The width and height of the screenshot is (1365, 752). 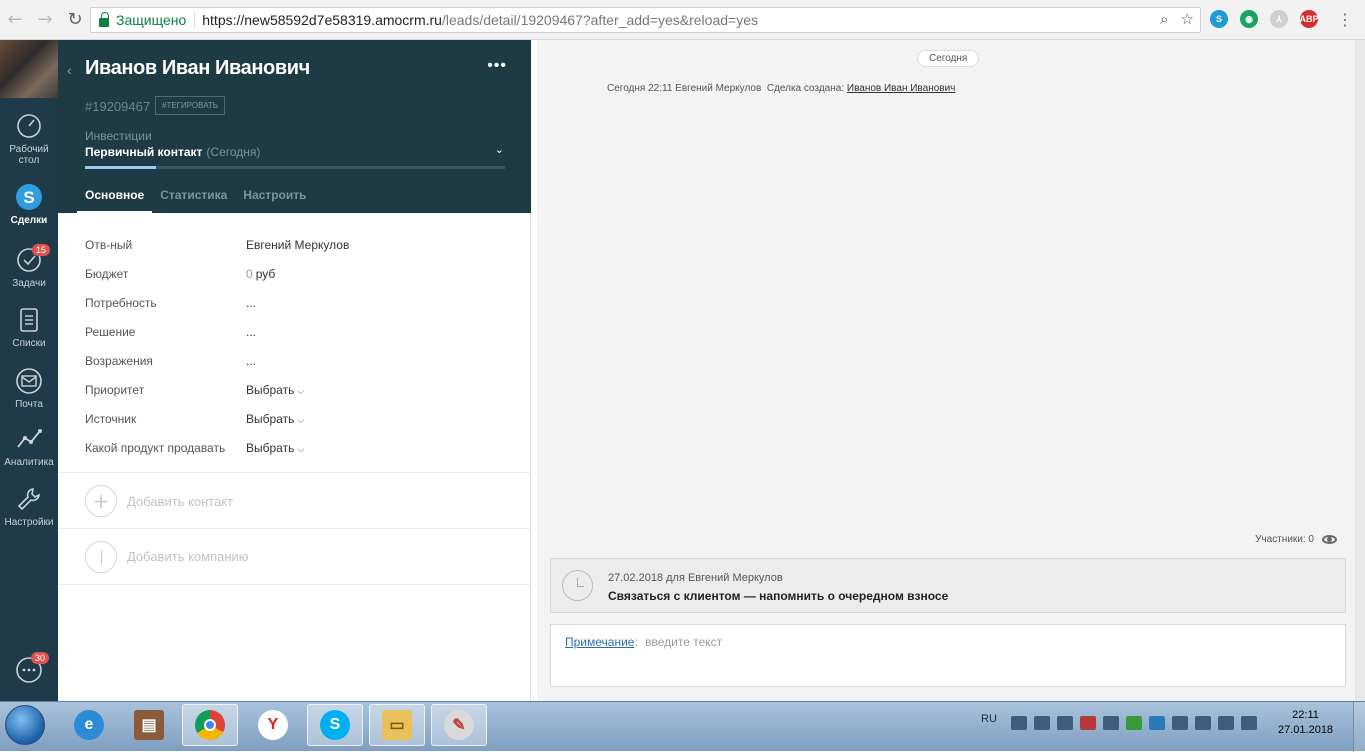 I want to click on user-avatar, so click(x=29, y=69).